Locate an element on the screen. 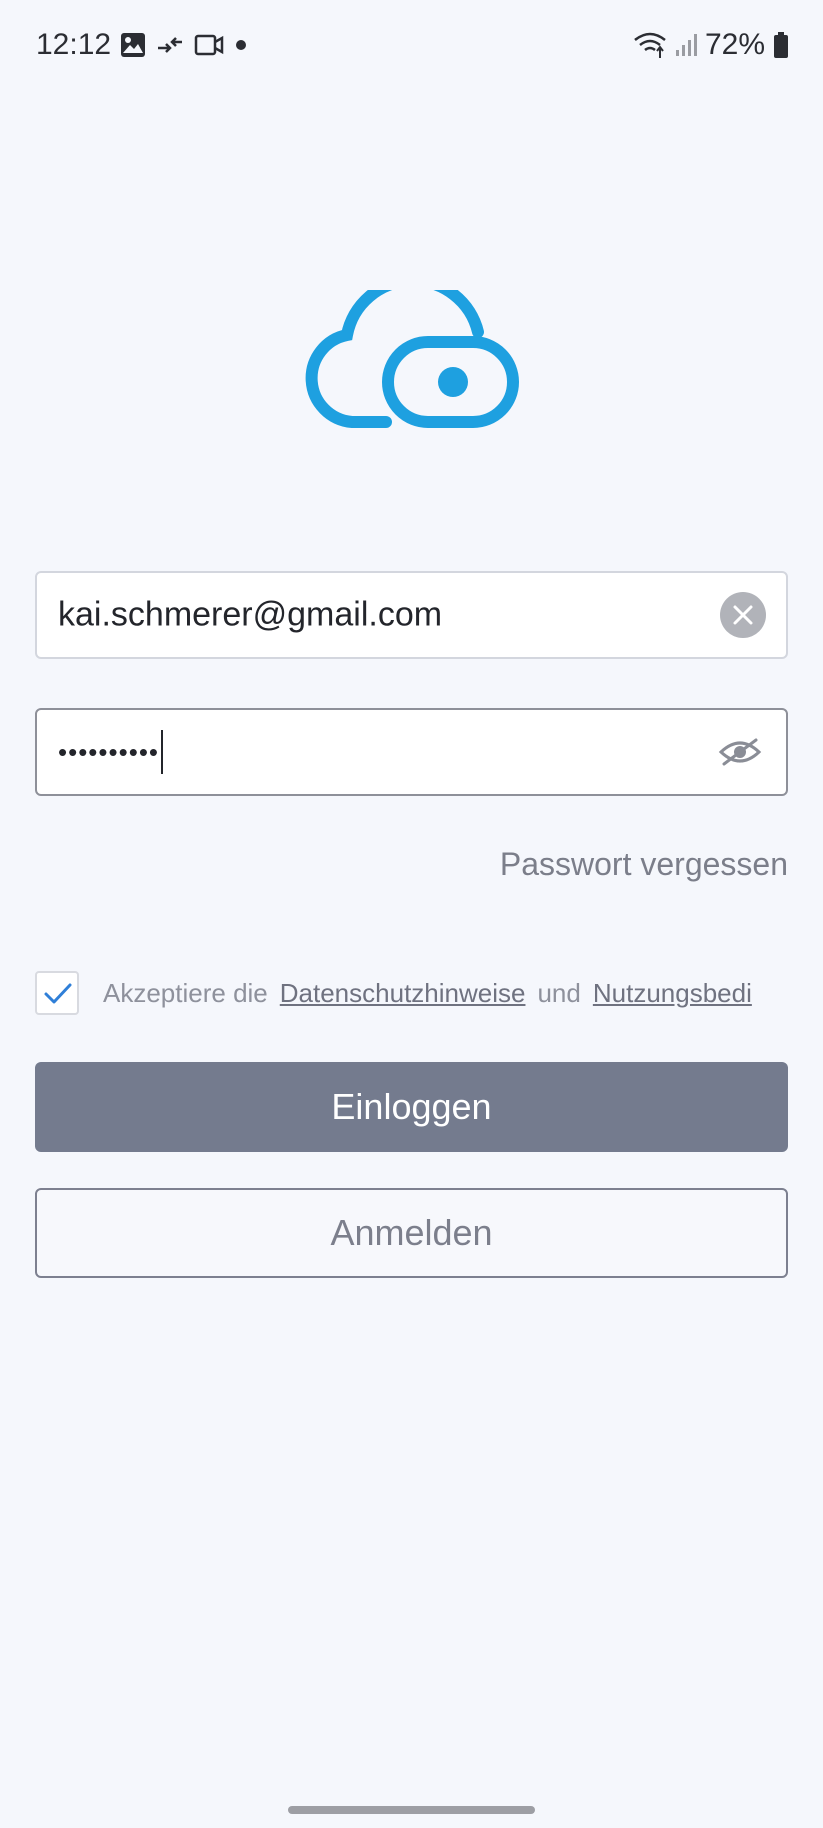 This screenshot has width=823, height=1828. wifi-icon is located at coordinates (650, 45).